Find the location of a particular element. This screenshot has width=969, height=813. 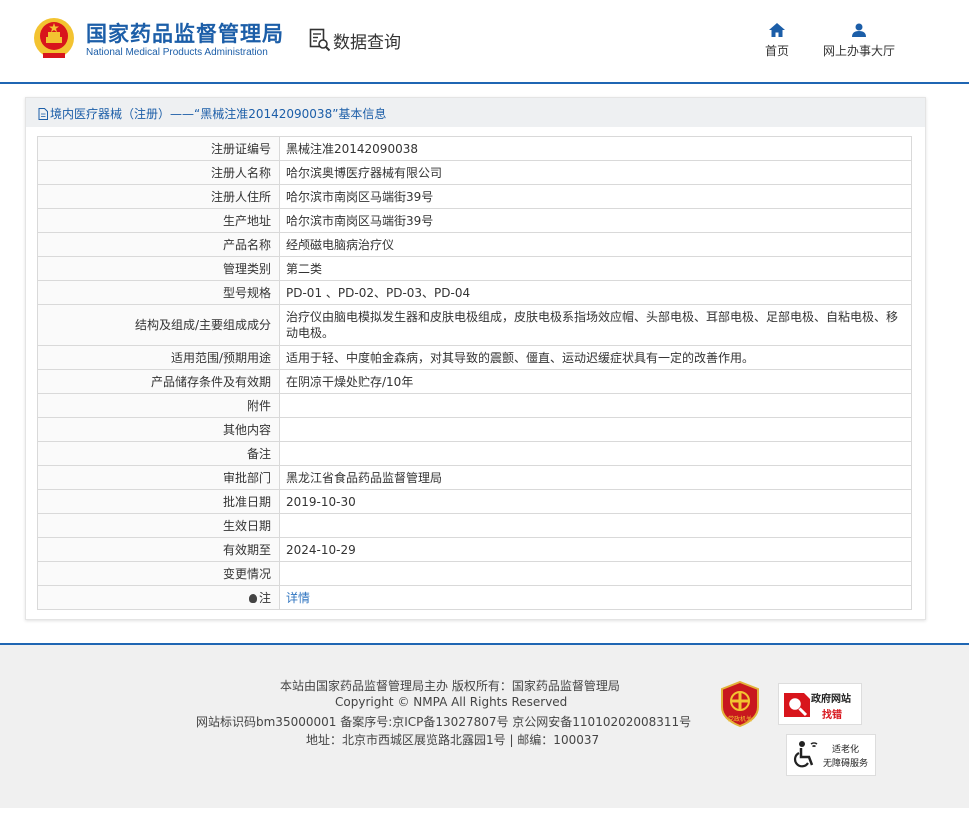

row-label: 产品名称 is located at coordinates (158, 244).